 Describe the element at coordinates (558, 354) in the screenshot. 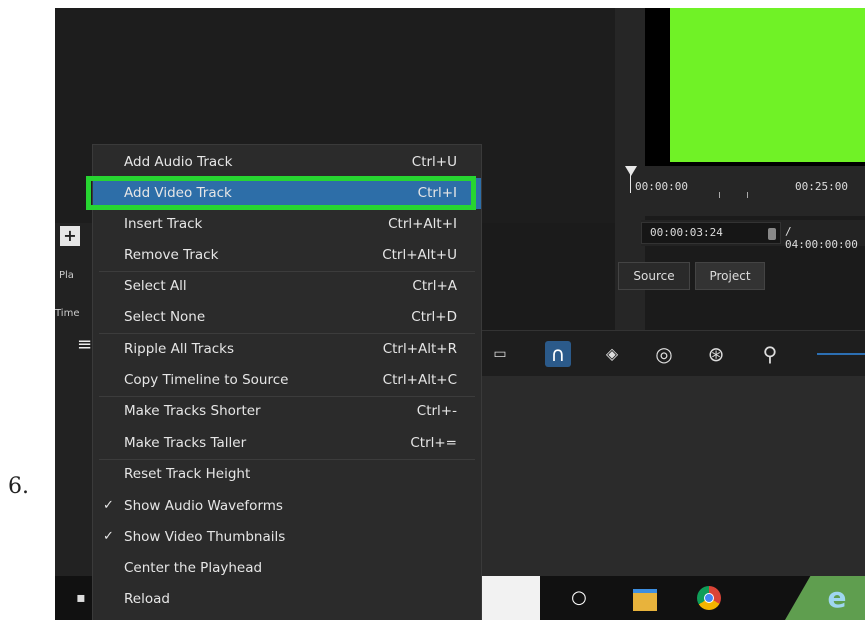

I see `snap-magnet-icon: ∩` at that location.